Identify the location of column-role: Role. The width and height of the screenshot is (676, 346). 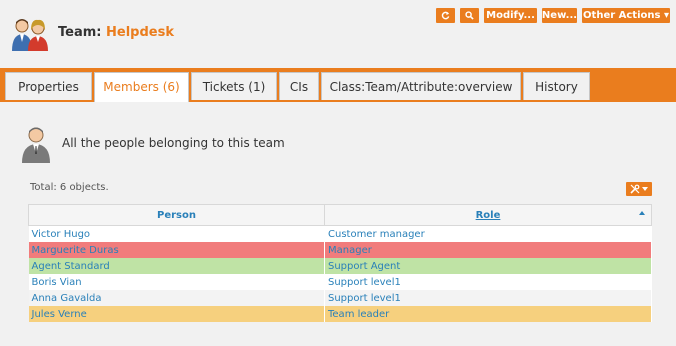
(488, 215).